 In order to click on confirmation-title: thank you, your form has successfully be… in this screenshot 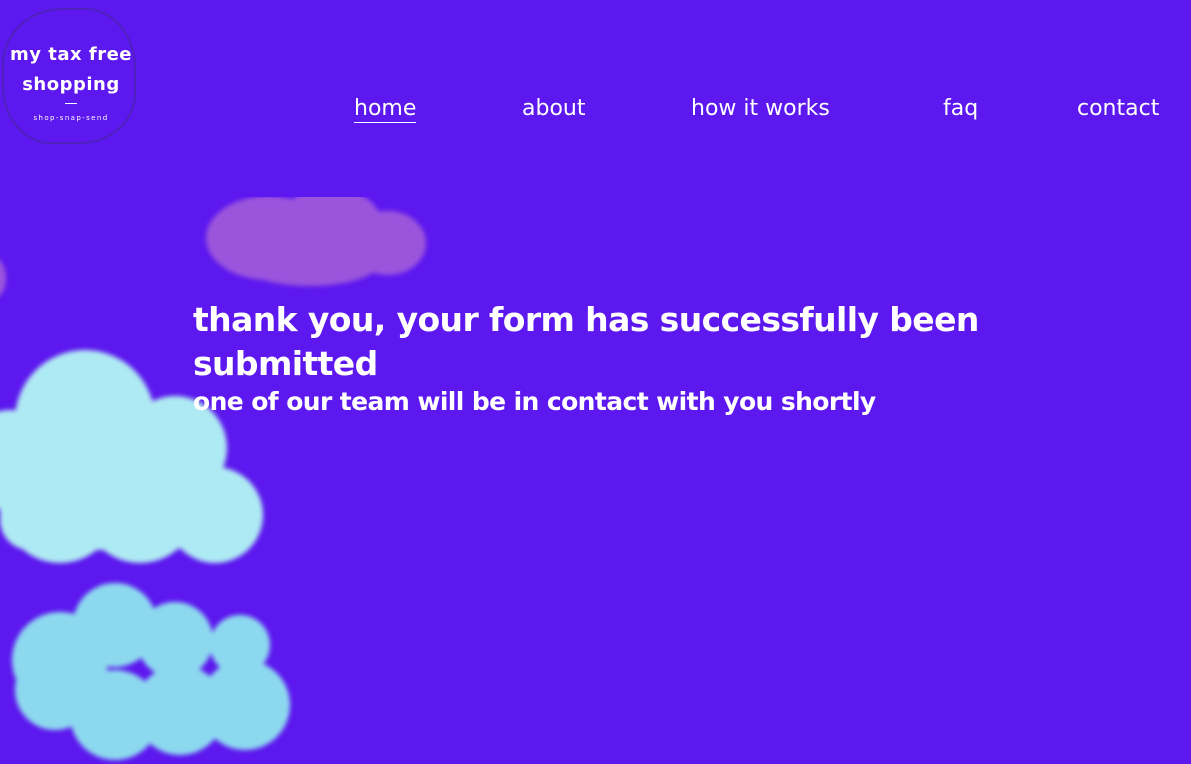, I will do `click(586, 341)`.